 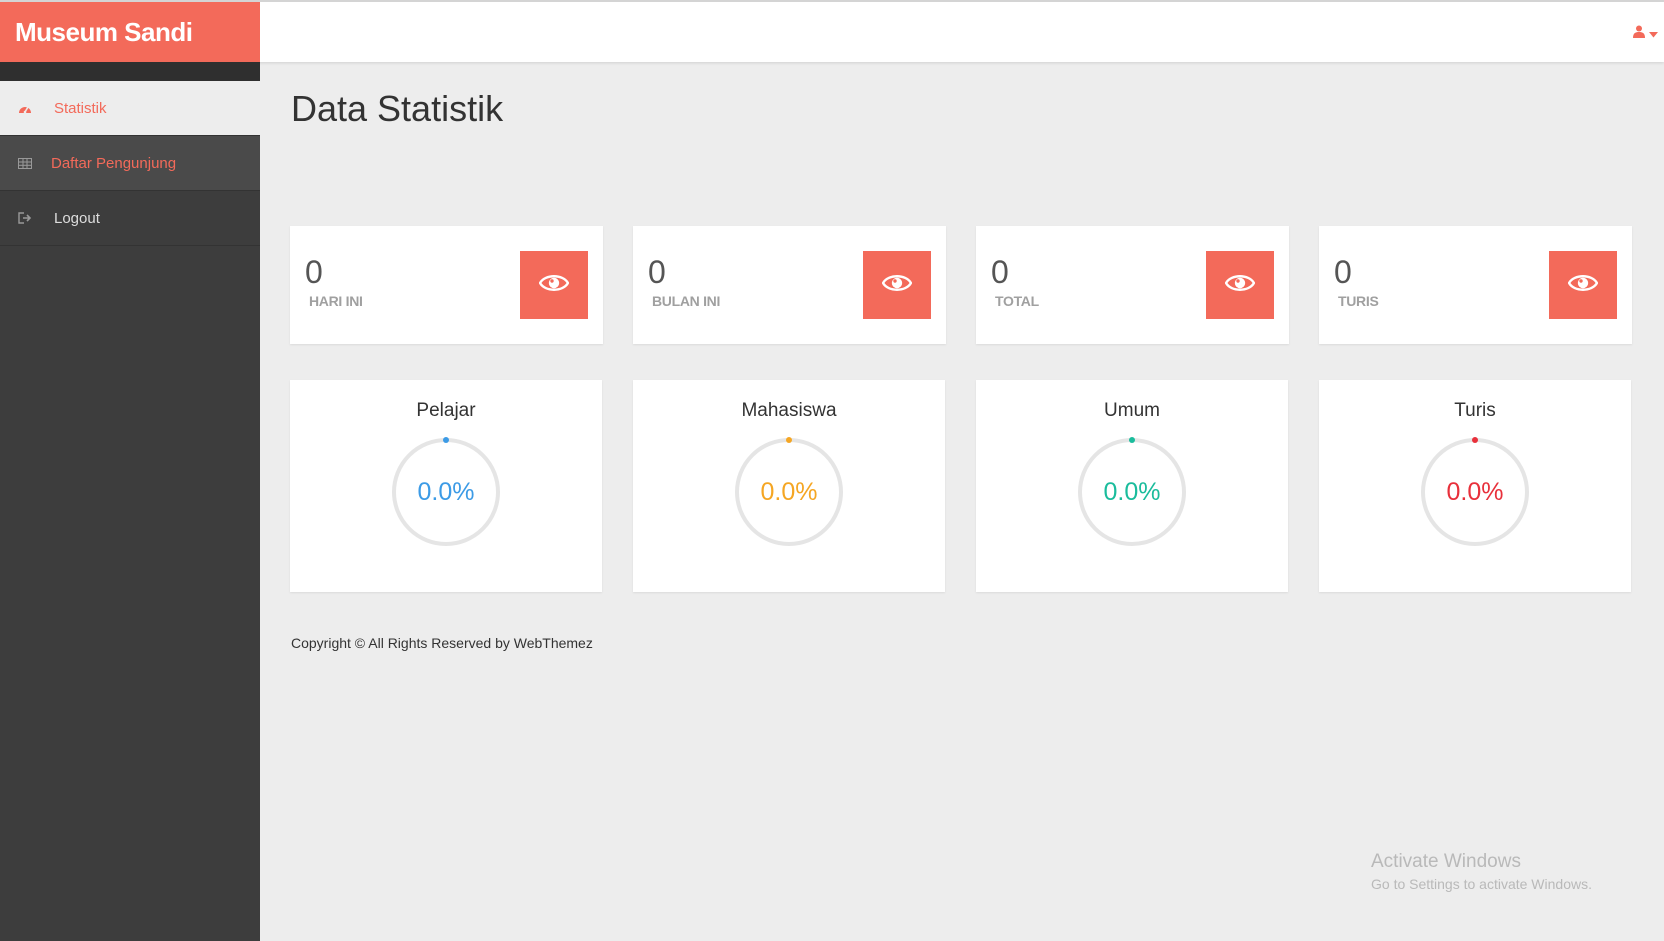 What do you see at coordinates (25, 163) in the screenshot?
I see `table-icon` at bounding box center [25, 163].